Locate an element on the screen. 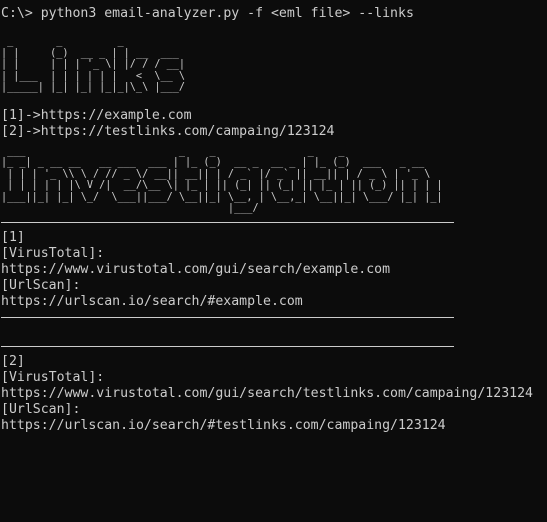  prompt: C:\> is located at coordinates (17, 13).